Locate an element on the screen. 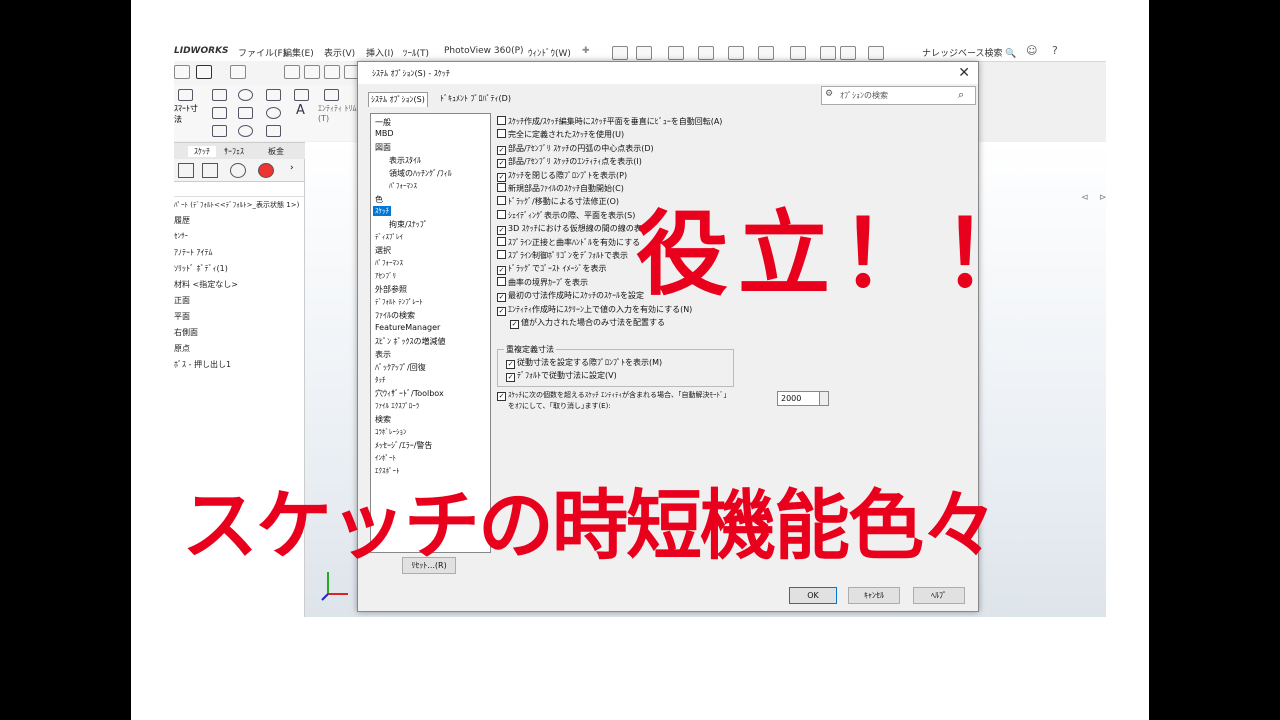  polygon-icon is located at coordinates (245, 131).